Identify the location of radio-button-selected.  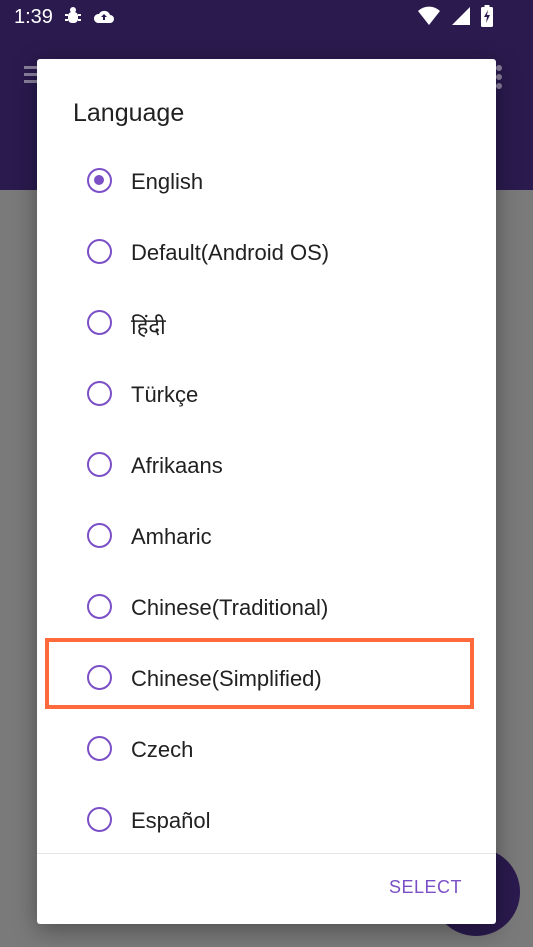
(99, 180).